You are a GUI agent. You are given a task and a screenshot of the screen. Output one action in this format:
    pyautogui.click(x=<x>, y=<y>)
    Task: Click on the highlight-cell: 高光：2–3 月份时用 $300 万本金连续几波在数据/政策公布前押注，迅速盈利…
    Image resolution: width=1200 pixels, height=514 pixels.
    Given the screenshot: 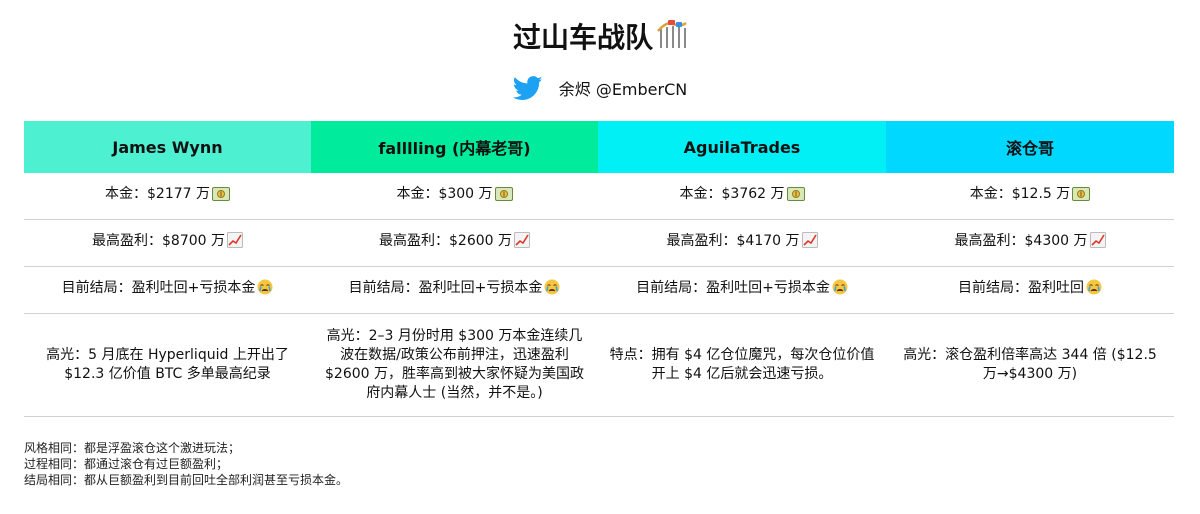 What is the action you would take?
    pyautogui.click(x=454, y=365)
    